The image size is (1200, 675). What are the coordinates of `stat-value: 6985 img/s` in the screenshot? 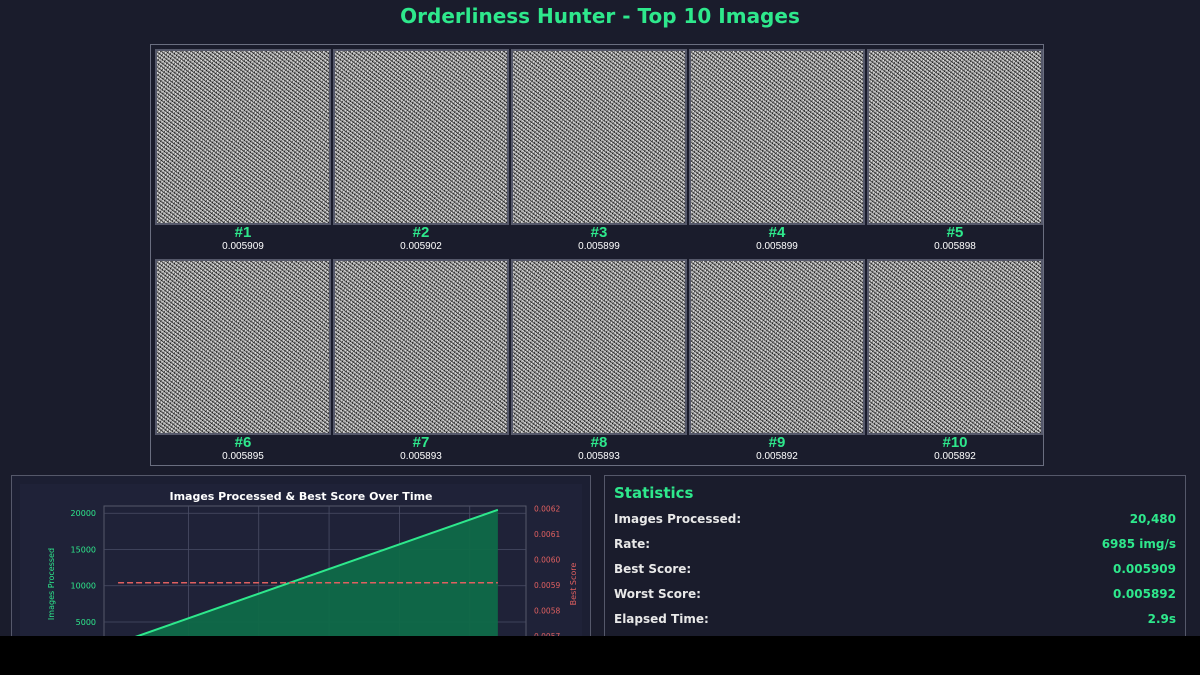 It's located at (1138, 544).